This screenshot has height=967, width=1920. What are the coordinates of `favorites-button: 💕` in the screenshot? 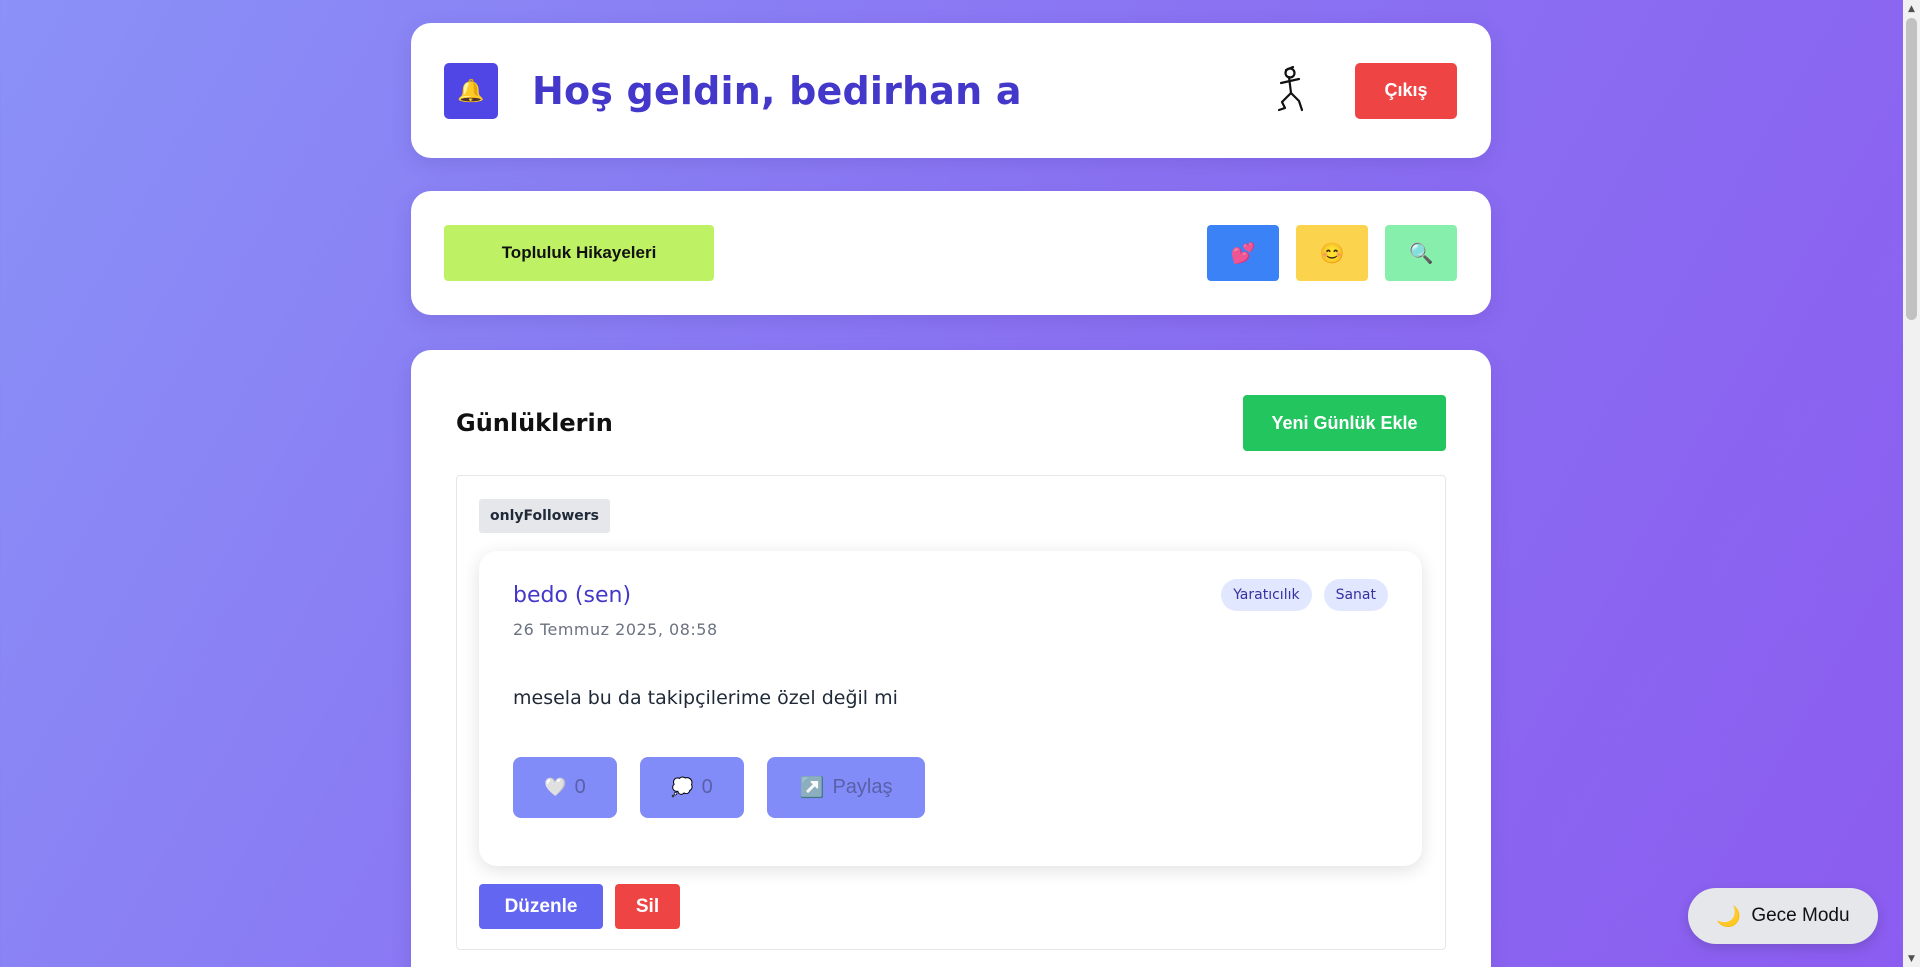 It's located at (1243, 253).